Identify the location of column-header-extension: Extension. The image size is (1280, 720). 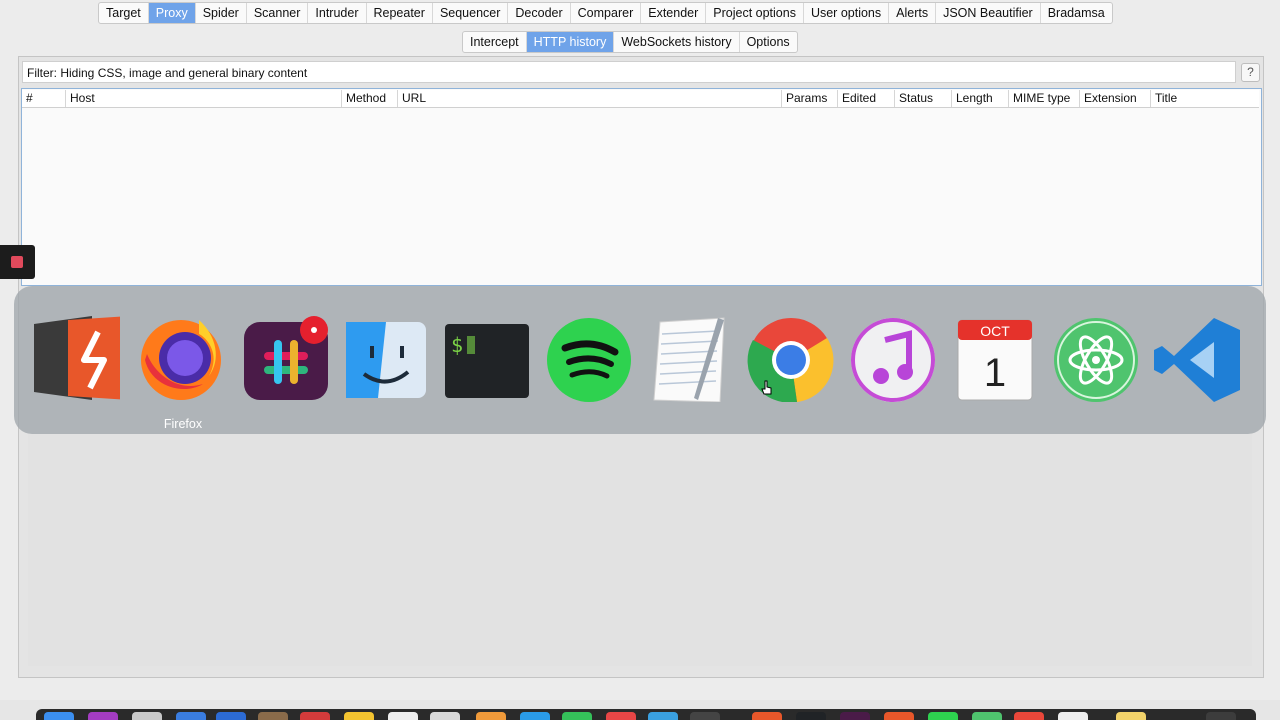
(1115, 98).